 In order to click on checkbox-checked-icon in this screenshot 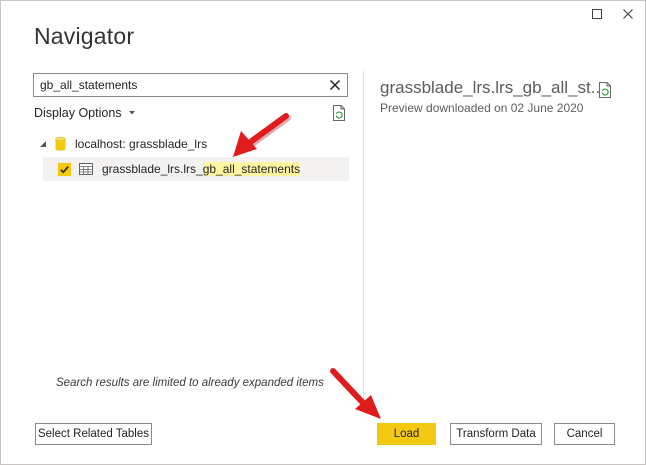, I will do `click(64, 169)`.